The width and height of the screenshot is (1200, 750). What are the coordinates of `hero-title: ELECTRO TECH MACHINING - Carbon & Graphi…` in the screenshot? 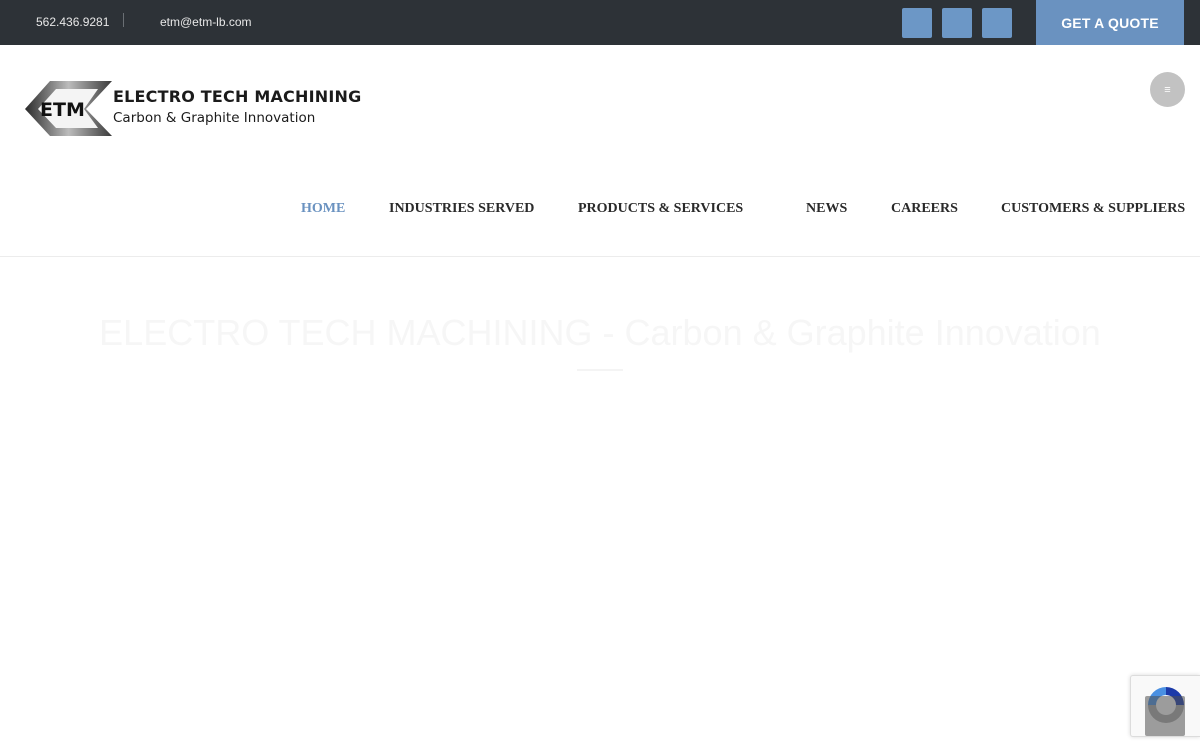 It's located at (600, 332).